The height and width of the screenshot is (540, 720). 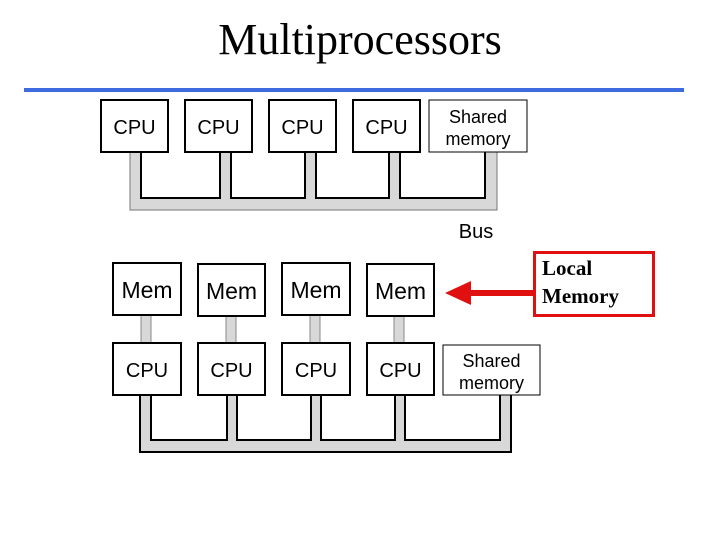 I want to click on mem-cpu-connectors, so click(x=272, y=329).